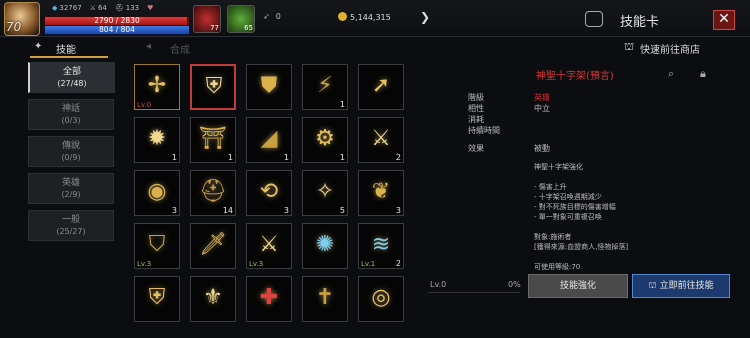 This screenshot has height=338, width=750. What do you see at coordinates (180, 48) in the screenshot?
I see `tab-synthesis: 合成` at bounding box center [180, 48].